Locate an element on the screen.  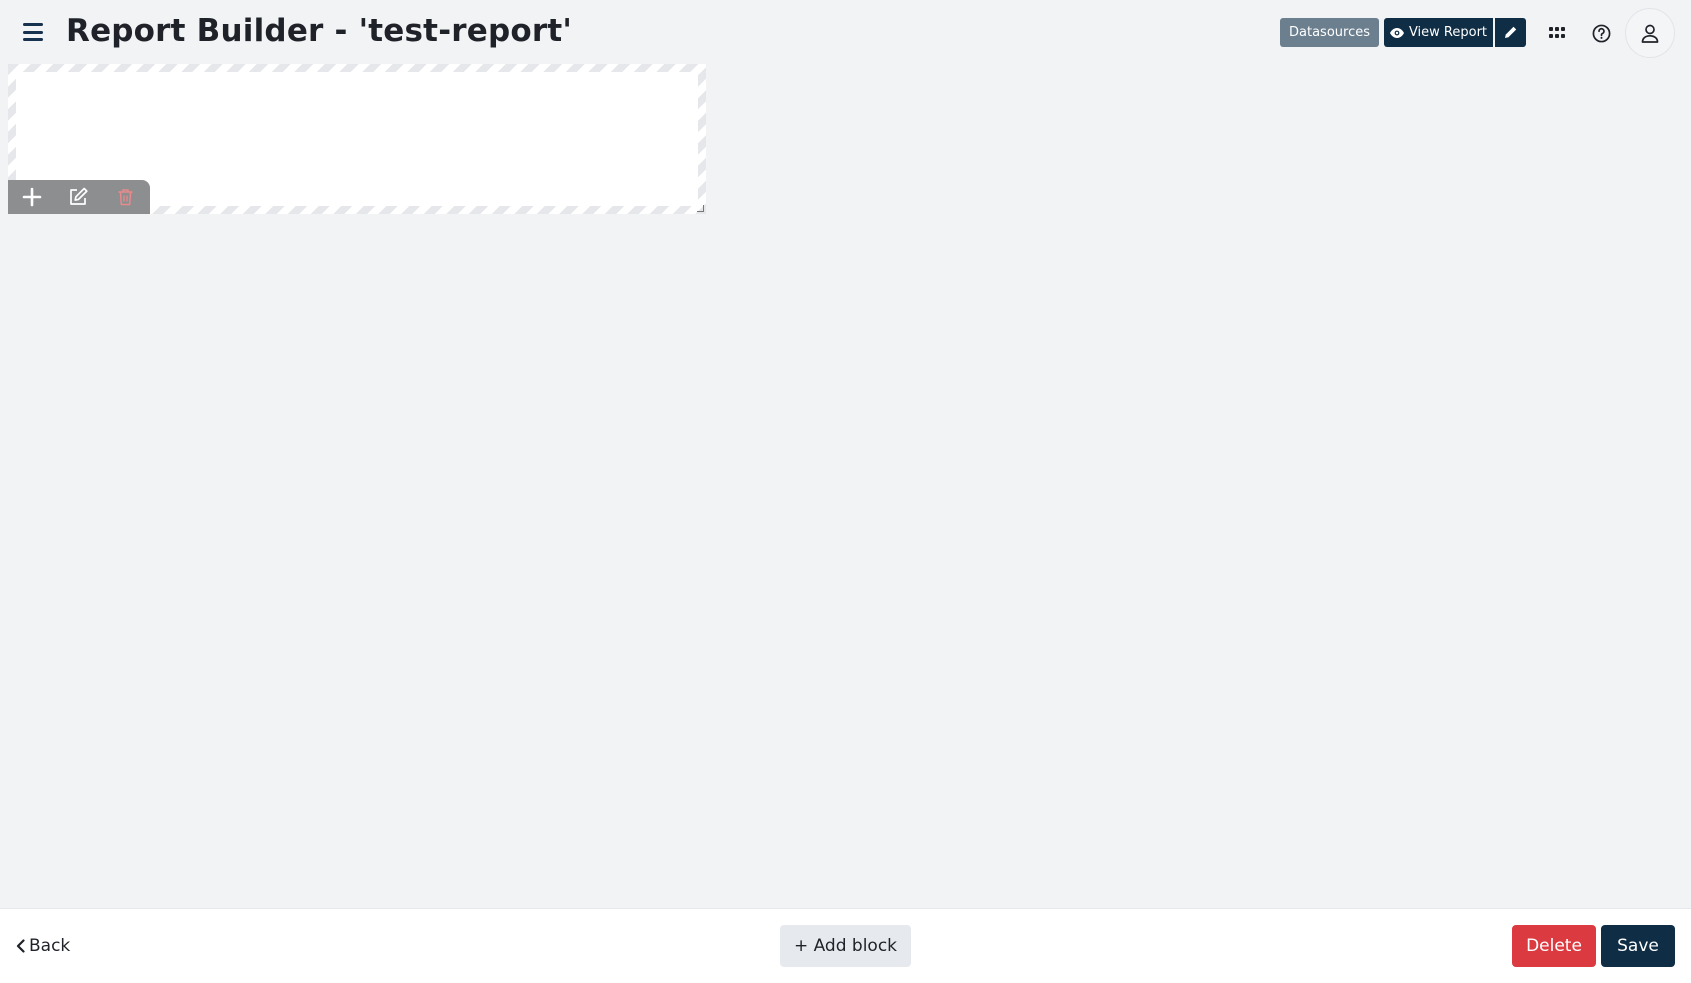
user-avatar-button is located at coordinates (1650, 33).